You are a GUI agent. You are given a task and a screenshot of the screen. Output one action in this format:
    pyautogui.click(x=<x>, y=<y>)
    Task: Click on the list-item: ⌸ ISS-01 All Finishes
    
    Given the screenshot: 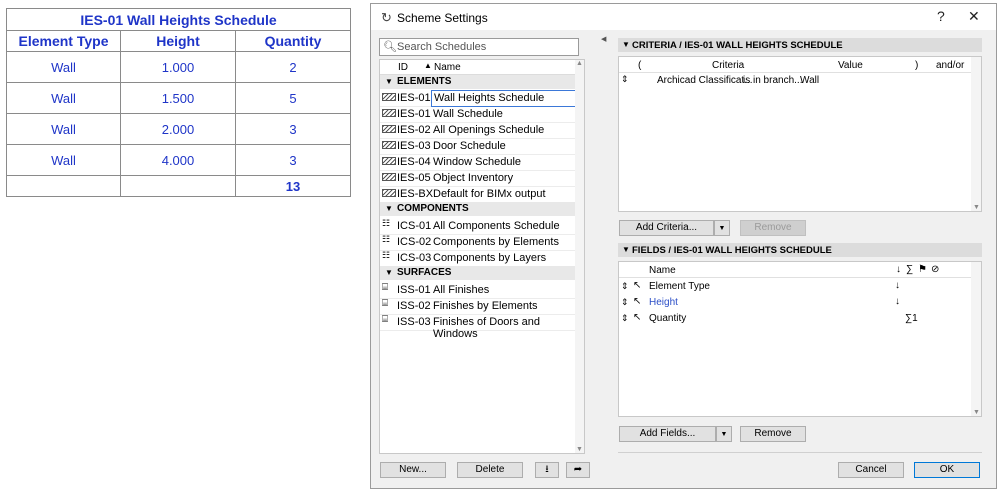 What is the action you would take?
    pyautogui.click(x=478, y=290)
    